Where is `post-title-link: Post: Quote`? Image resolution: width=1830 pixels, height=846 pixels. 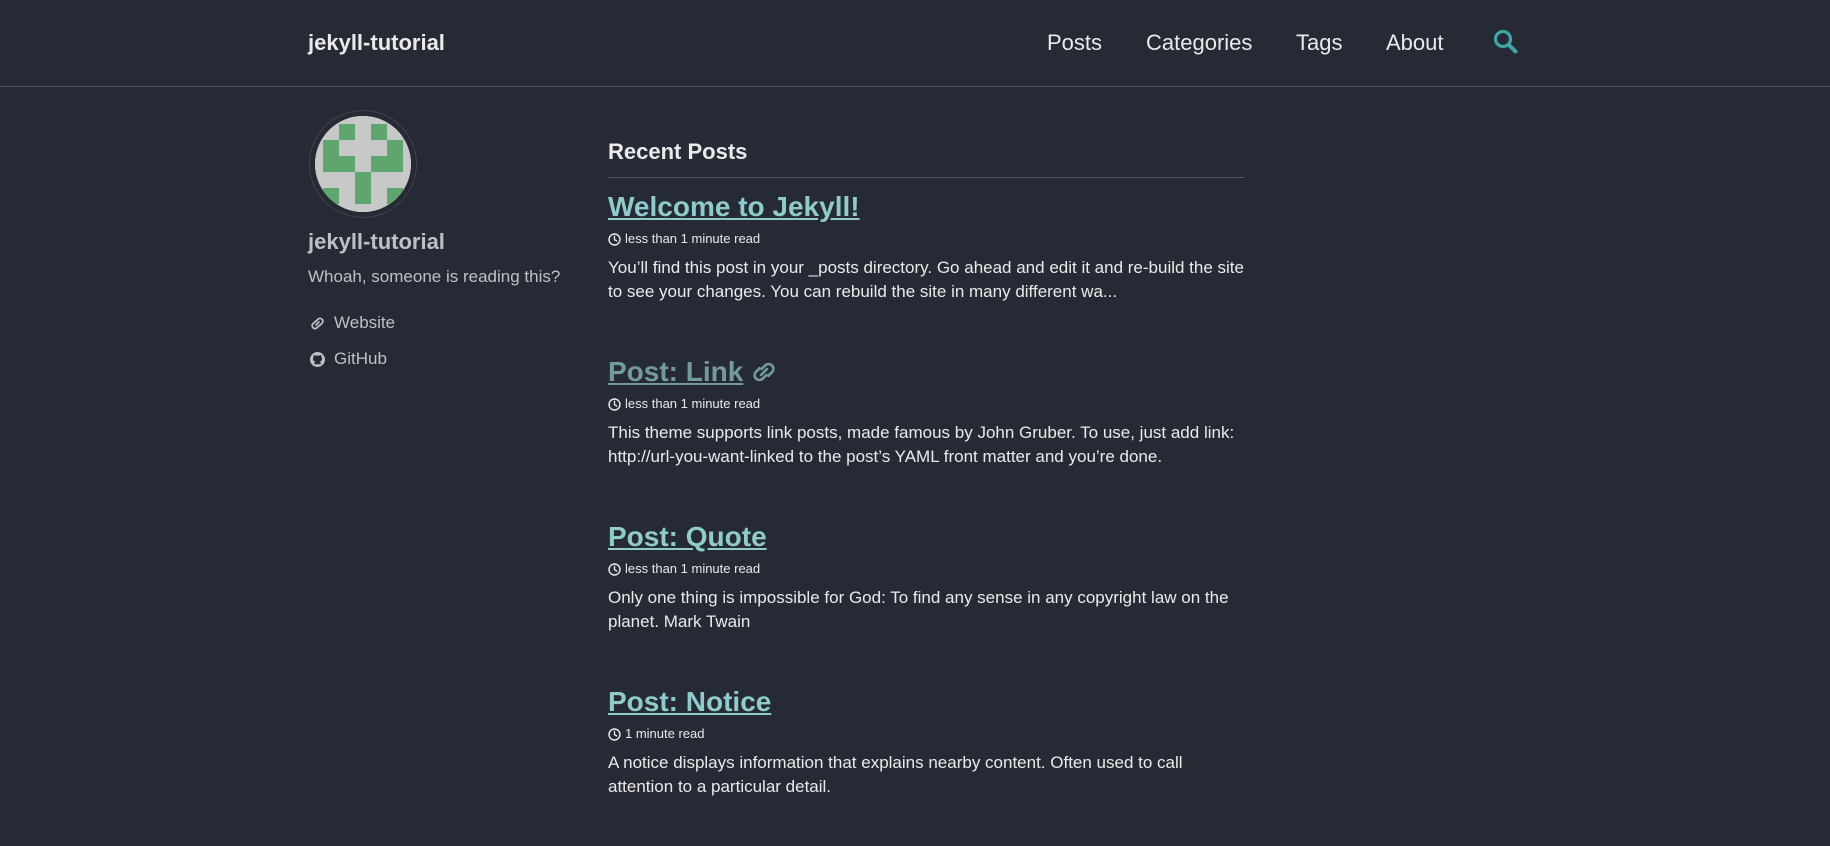 post-title-link: Post: Quote is located at coordinates (687, 537).